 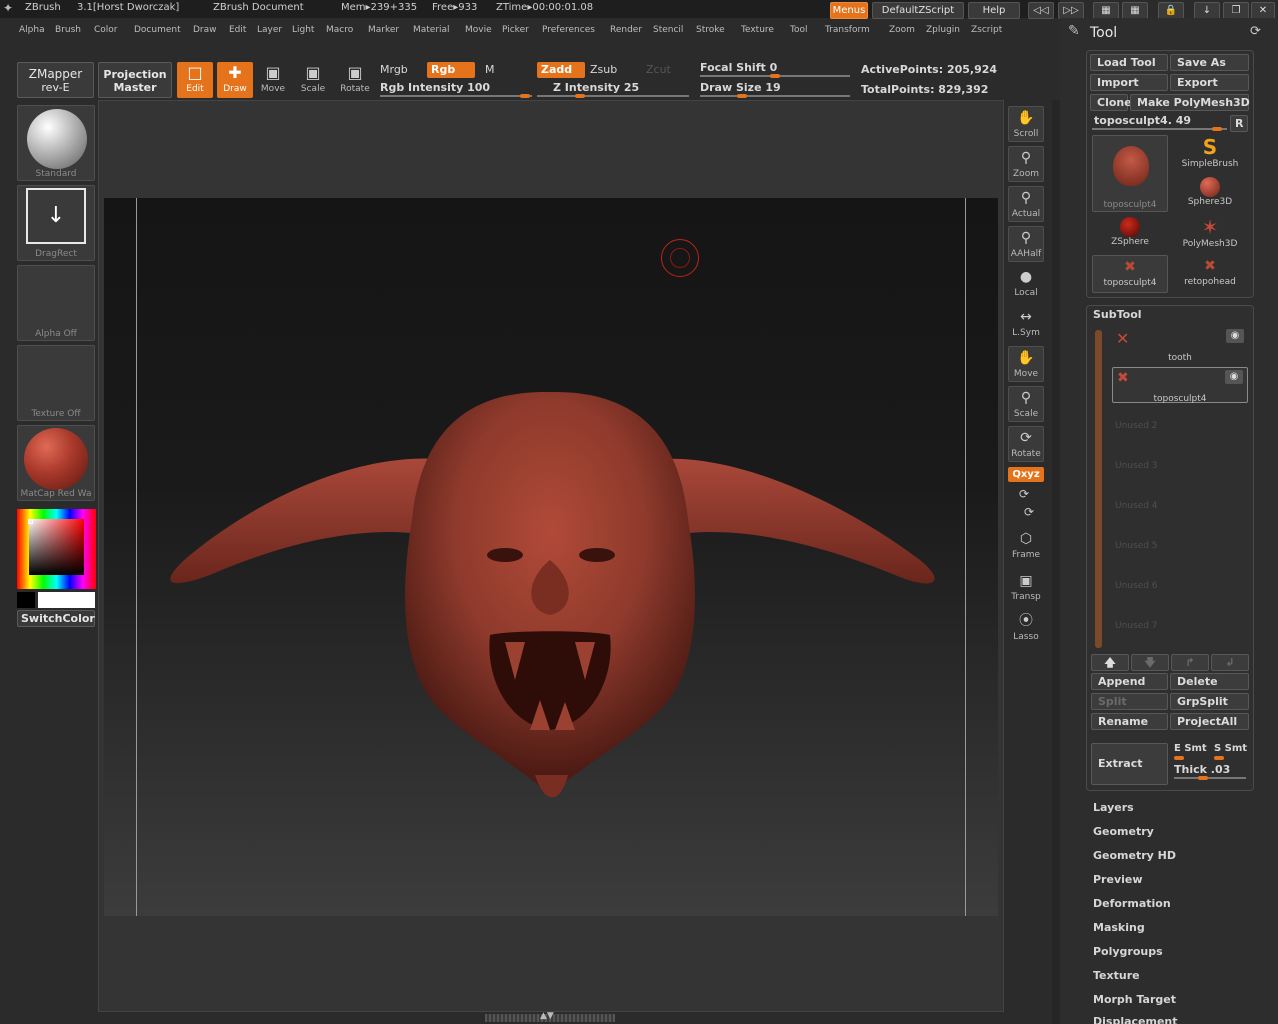 What do you see at coordinates (26, 600) in the screenshot?
I see `secondary-color-swatch` at bounding box center [26, 600].